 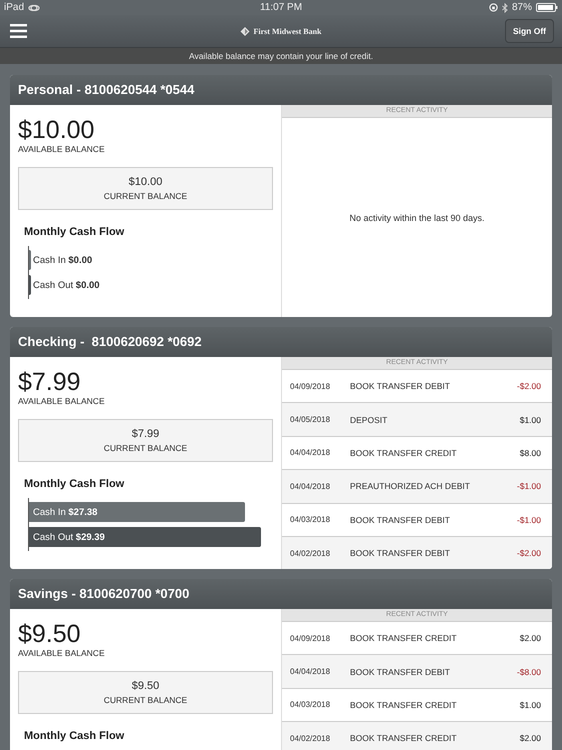 I want to click on transaction-row: 04/02/2018 BOOK TRANSFER DEBIT -$2.00, so click(x=417, y=552).